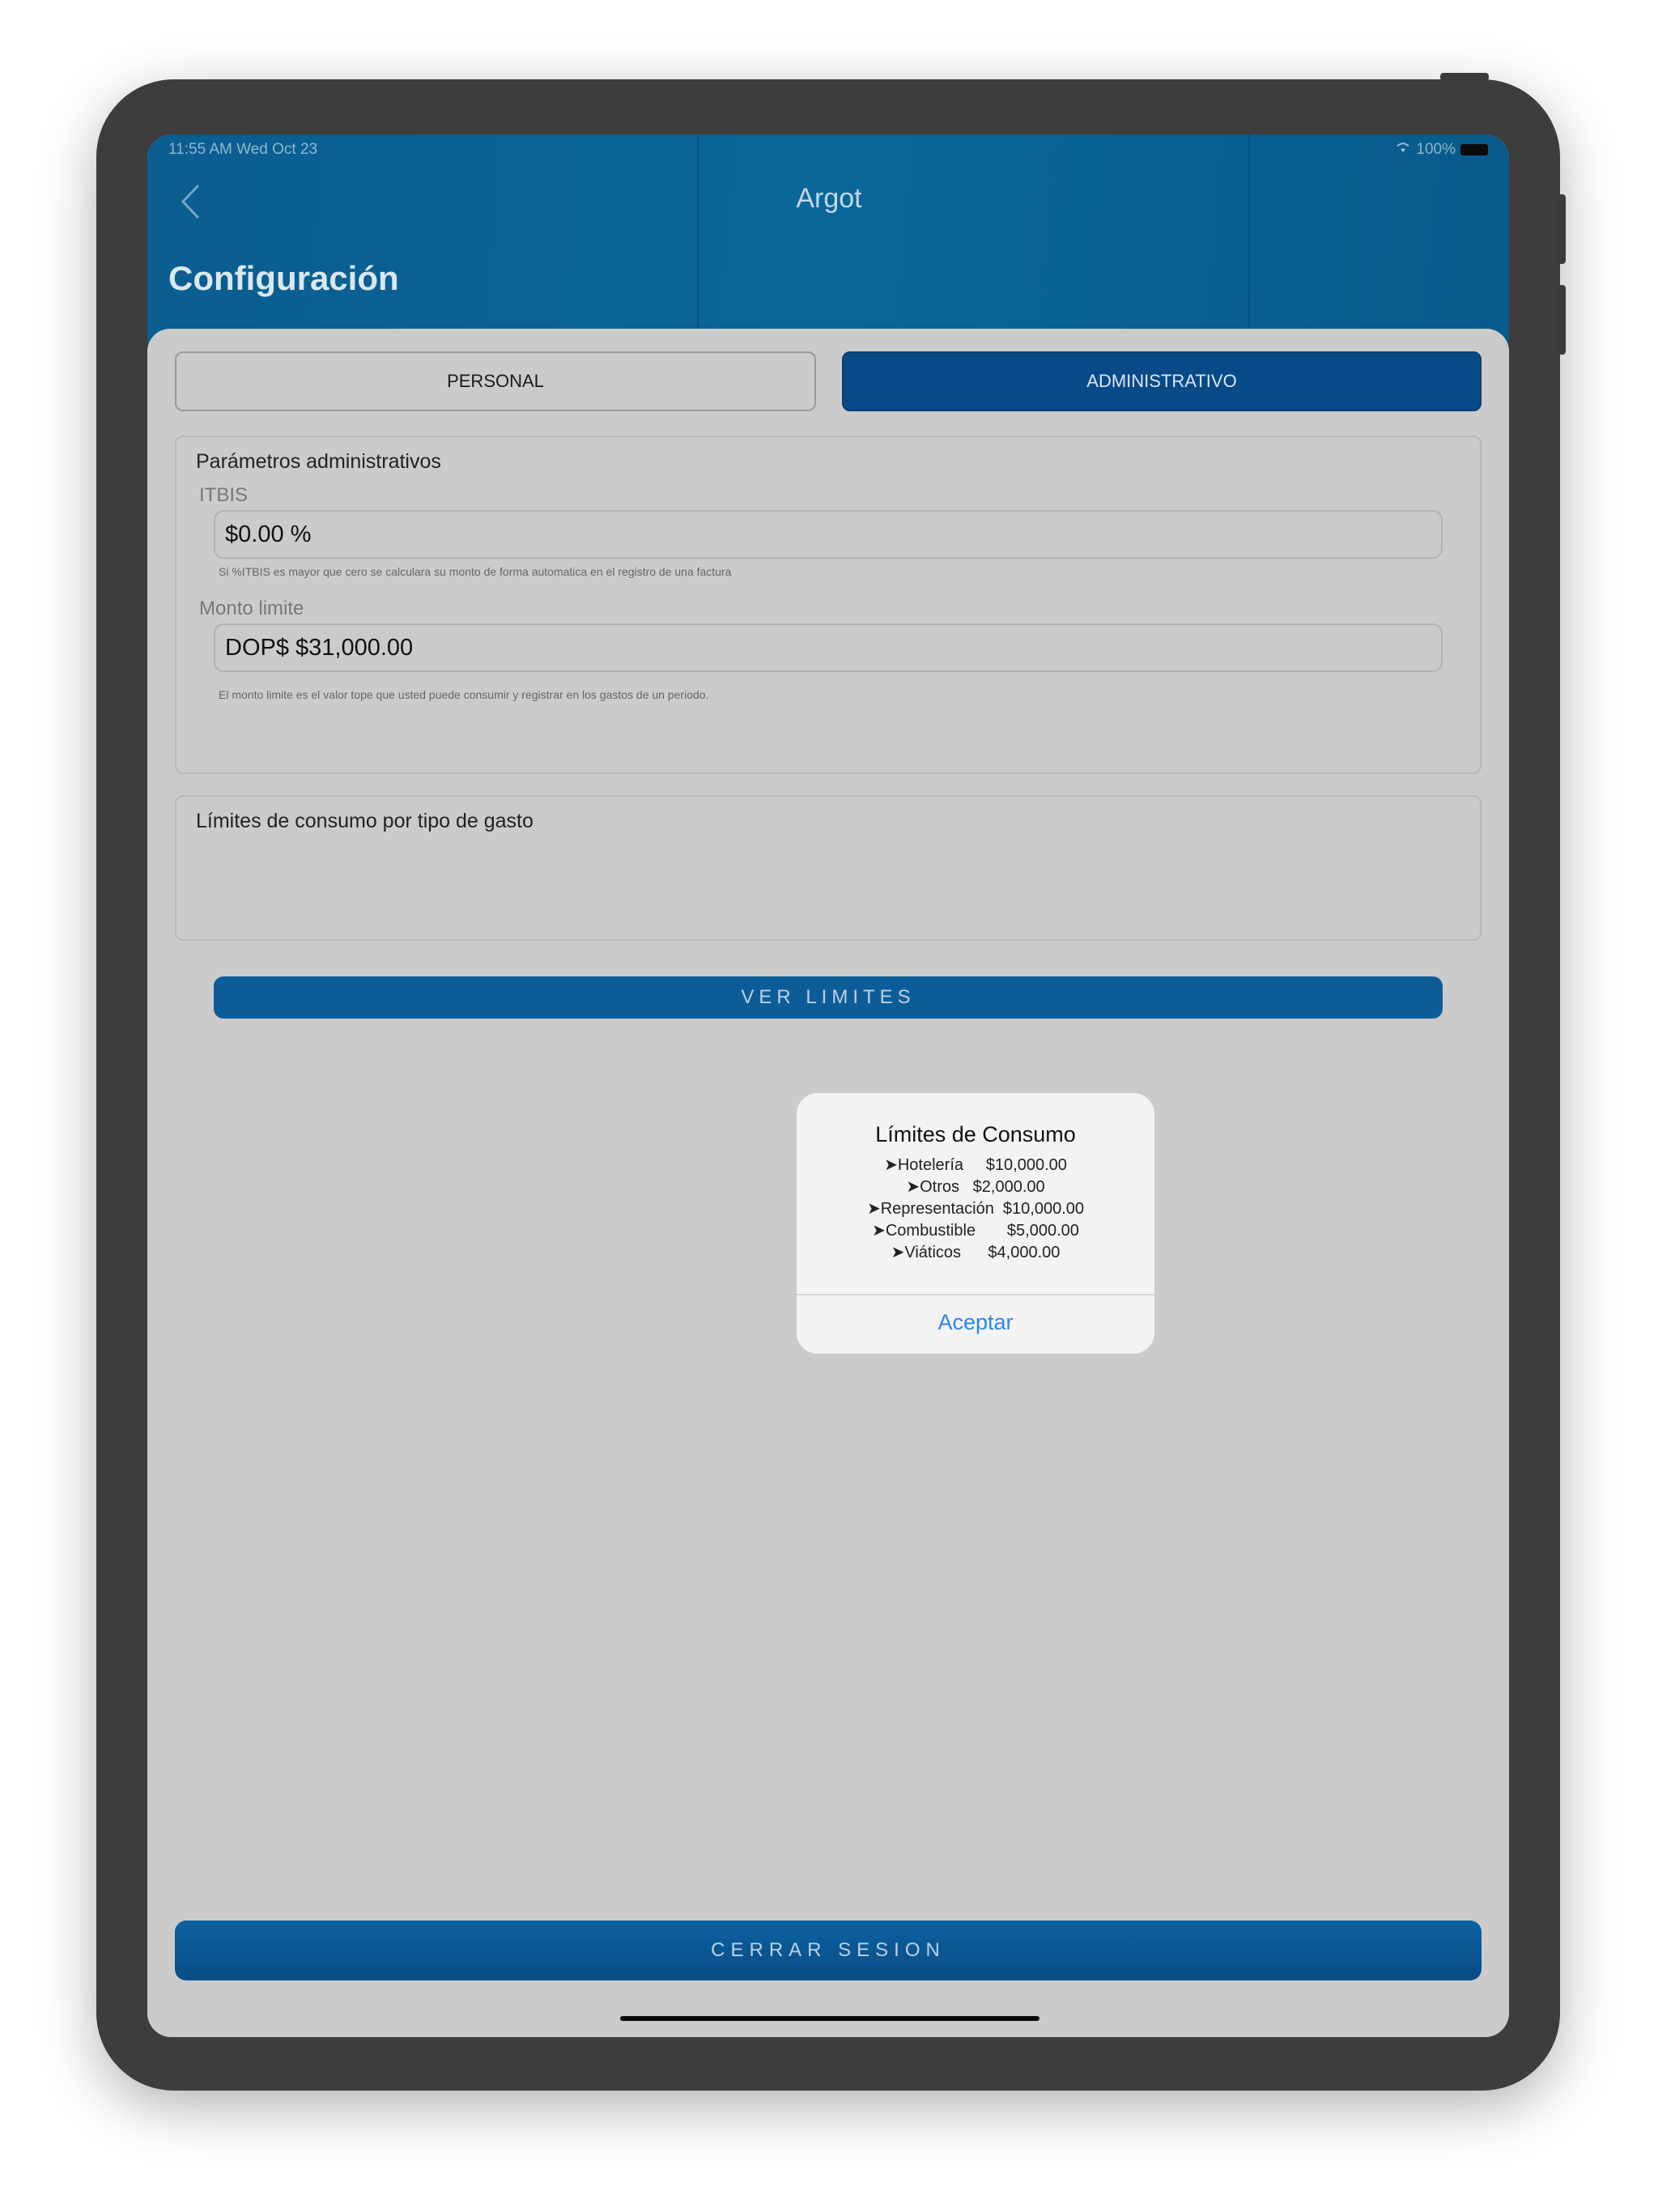  I want to click on dialog-line-otros: ➤Otros $2,000.00, so click(975, 1187).